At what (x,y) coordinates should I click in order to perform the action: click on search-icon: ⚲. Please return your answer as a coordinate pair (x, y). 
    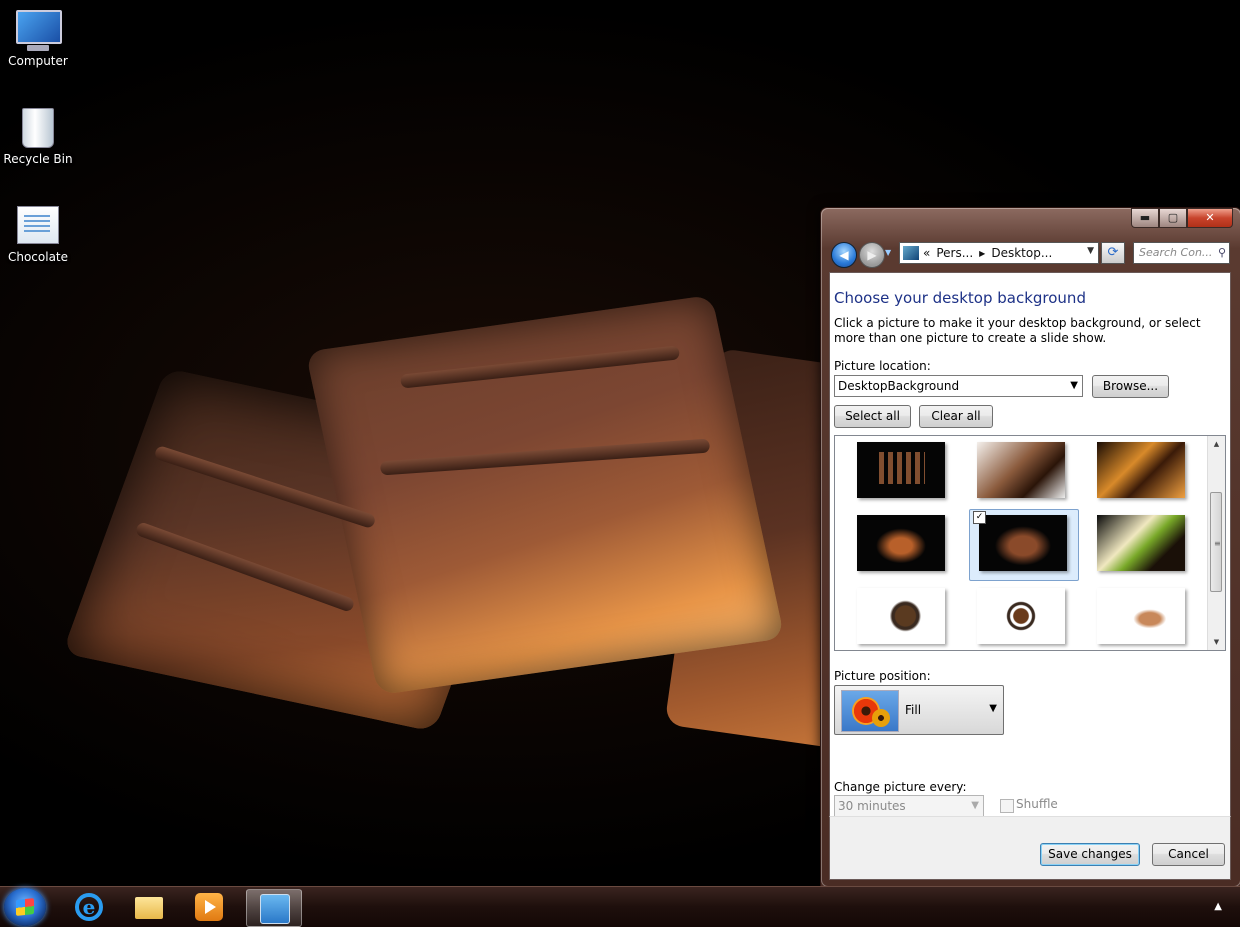
    Looking at the image, I should click on (1222, 253).